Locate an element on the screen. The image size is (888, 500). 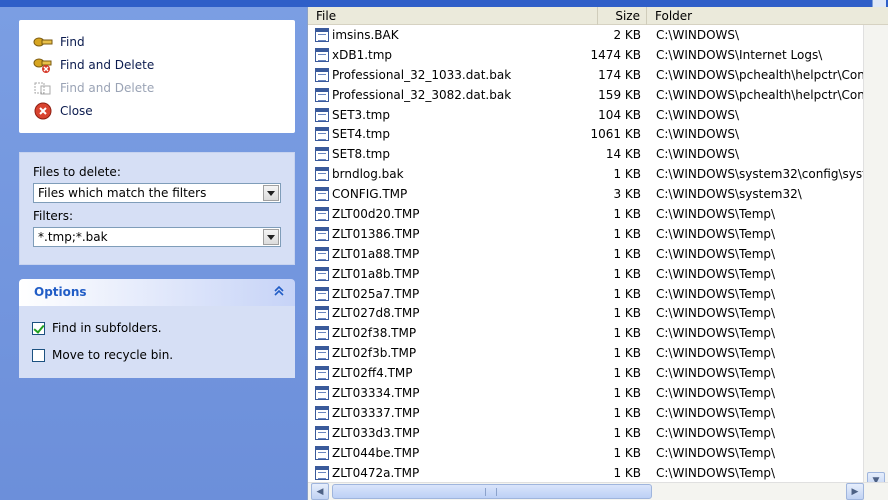
options-body: Find in subfolders. Move to recycle bin. is located at coordinates (157, 342).